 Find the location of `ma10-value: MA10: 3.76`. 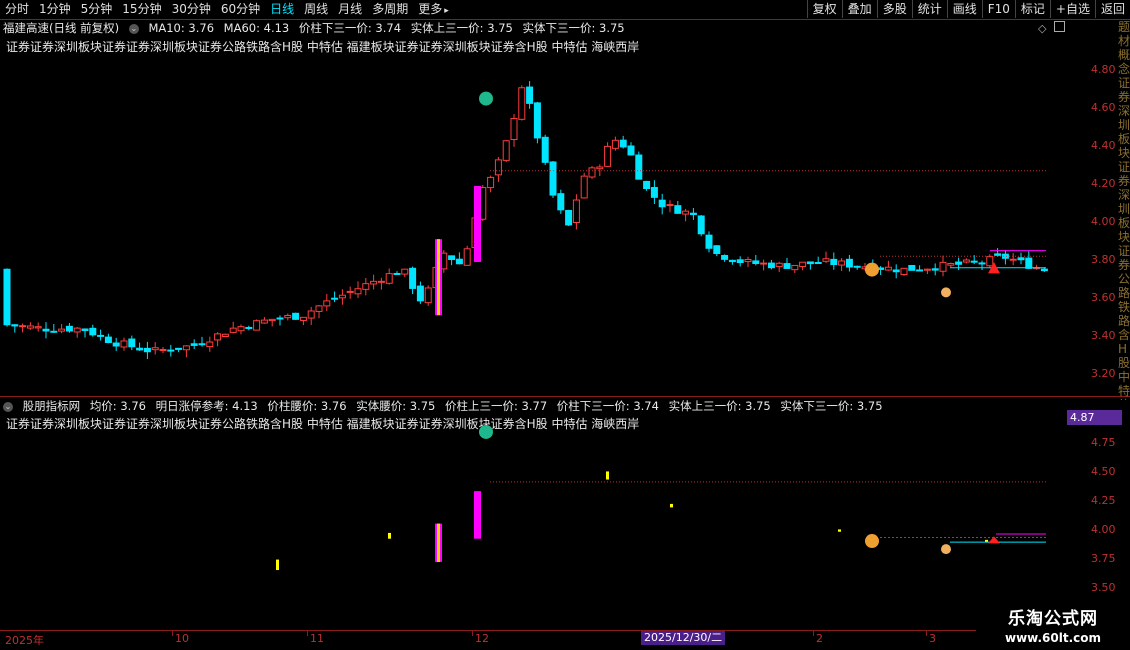

ma10-value: MA10: 3.76 is located at coordinates (181, 28).